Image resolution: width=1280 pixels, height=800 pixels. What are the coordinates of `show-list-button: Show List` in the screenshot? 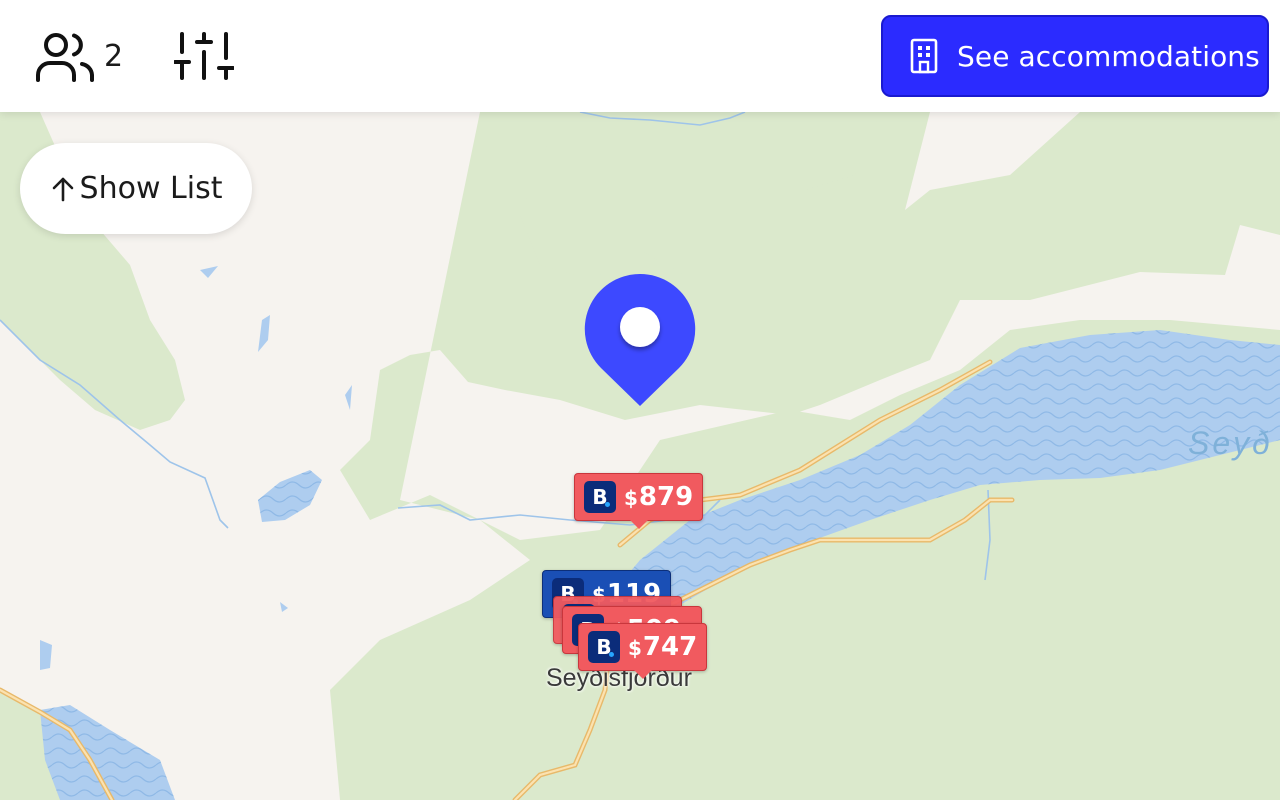 It's located at (136, 188).